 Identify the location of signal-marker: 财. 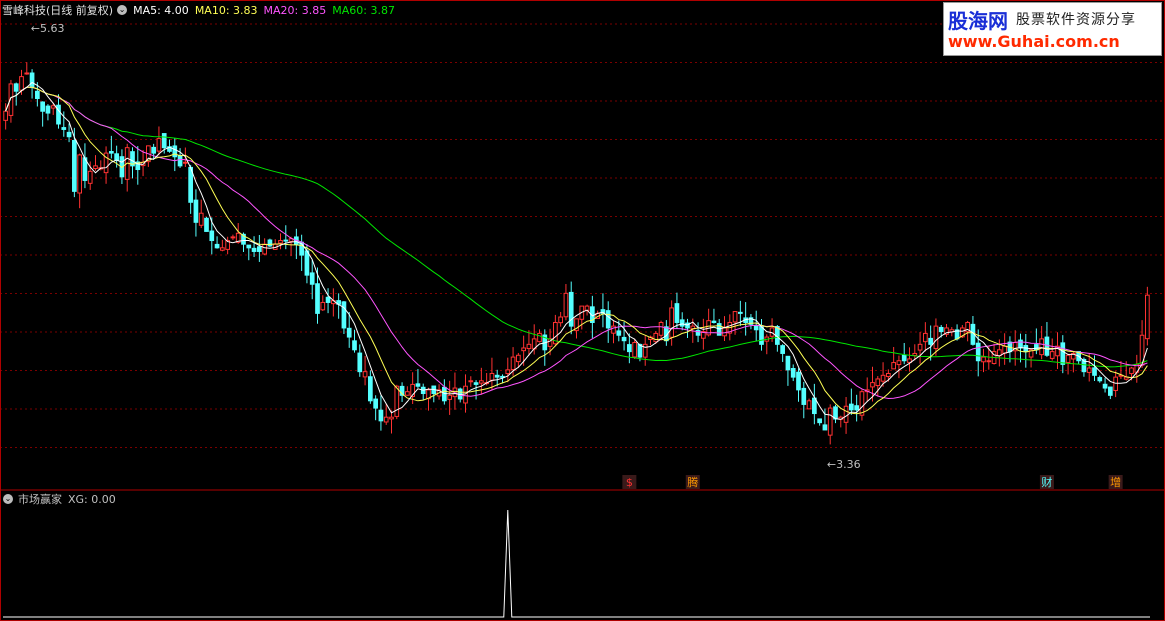
(1046, 482).